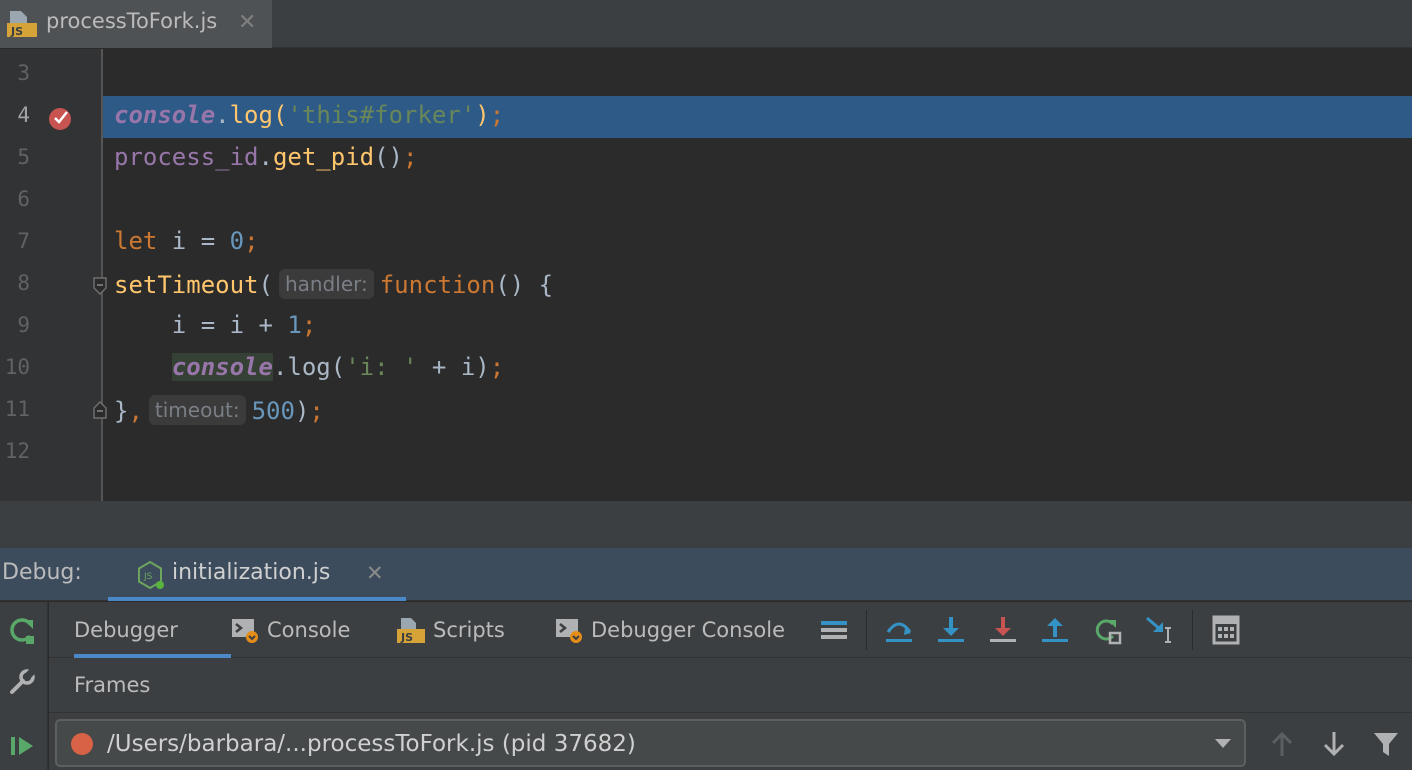 Image resolution: width=1412 pixels, height=770 pixels. What do you see at coordinates (338, 367) in the screenshot?
I see `code-line-10: console.log('i: ' + i);` at bounding box center [338, 367].